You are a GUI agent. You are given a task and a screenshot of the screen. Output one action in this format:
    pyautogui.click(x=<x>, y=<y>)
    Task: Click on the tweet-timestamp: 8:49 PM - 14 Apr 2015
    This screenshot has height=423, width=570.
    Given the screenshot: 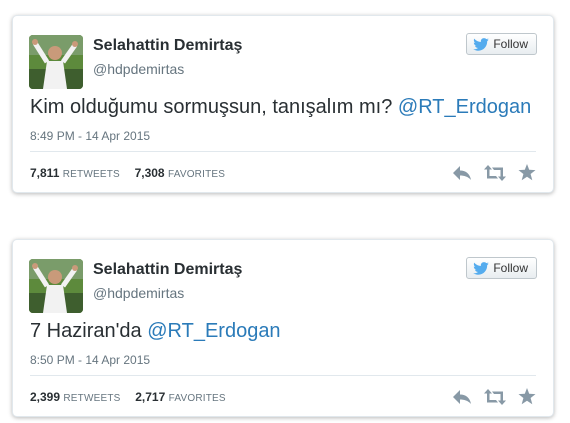 What is the action you would take?
    pyautogui.click(x=90, y=136)
    